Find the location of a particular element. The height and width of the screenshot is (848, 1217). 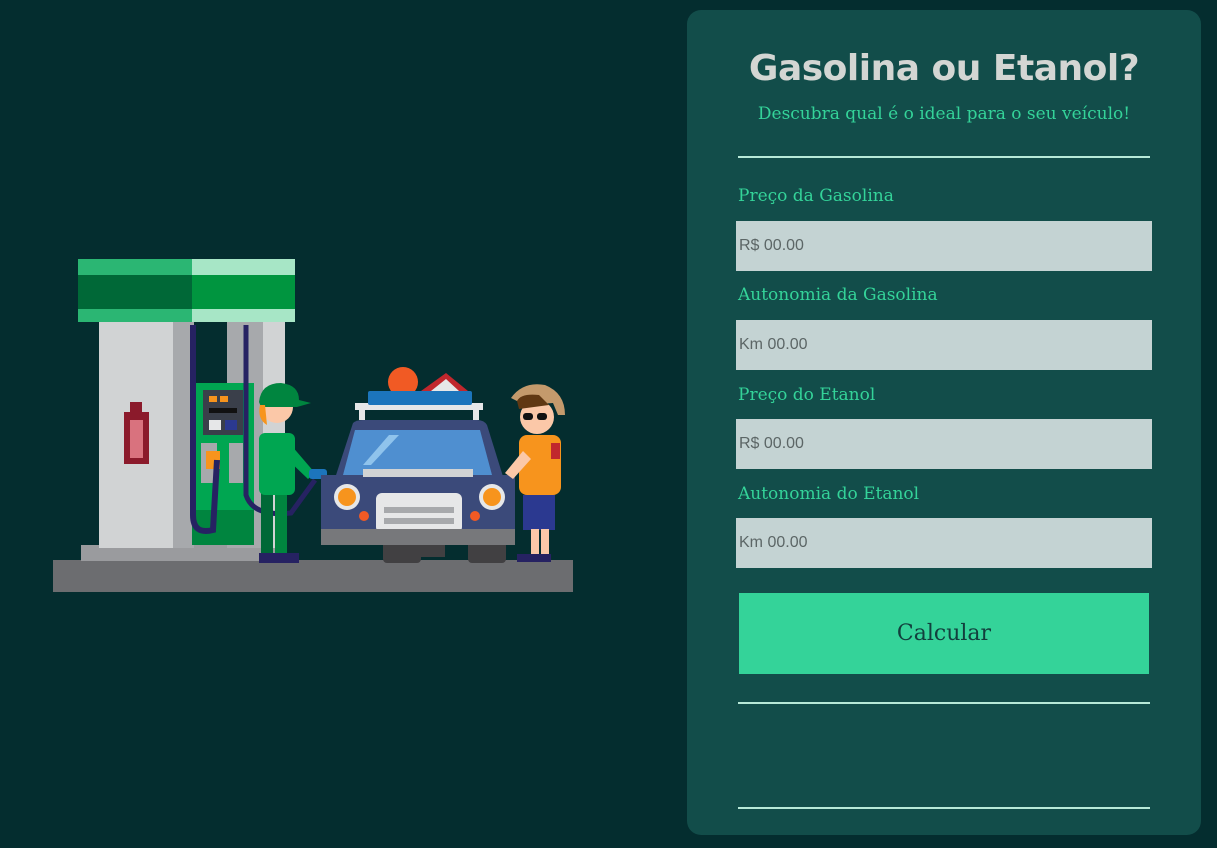

result-area is located at coordinates (944, 762).